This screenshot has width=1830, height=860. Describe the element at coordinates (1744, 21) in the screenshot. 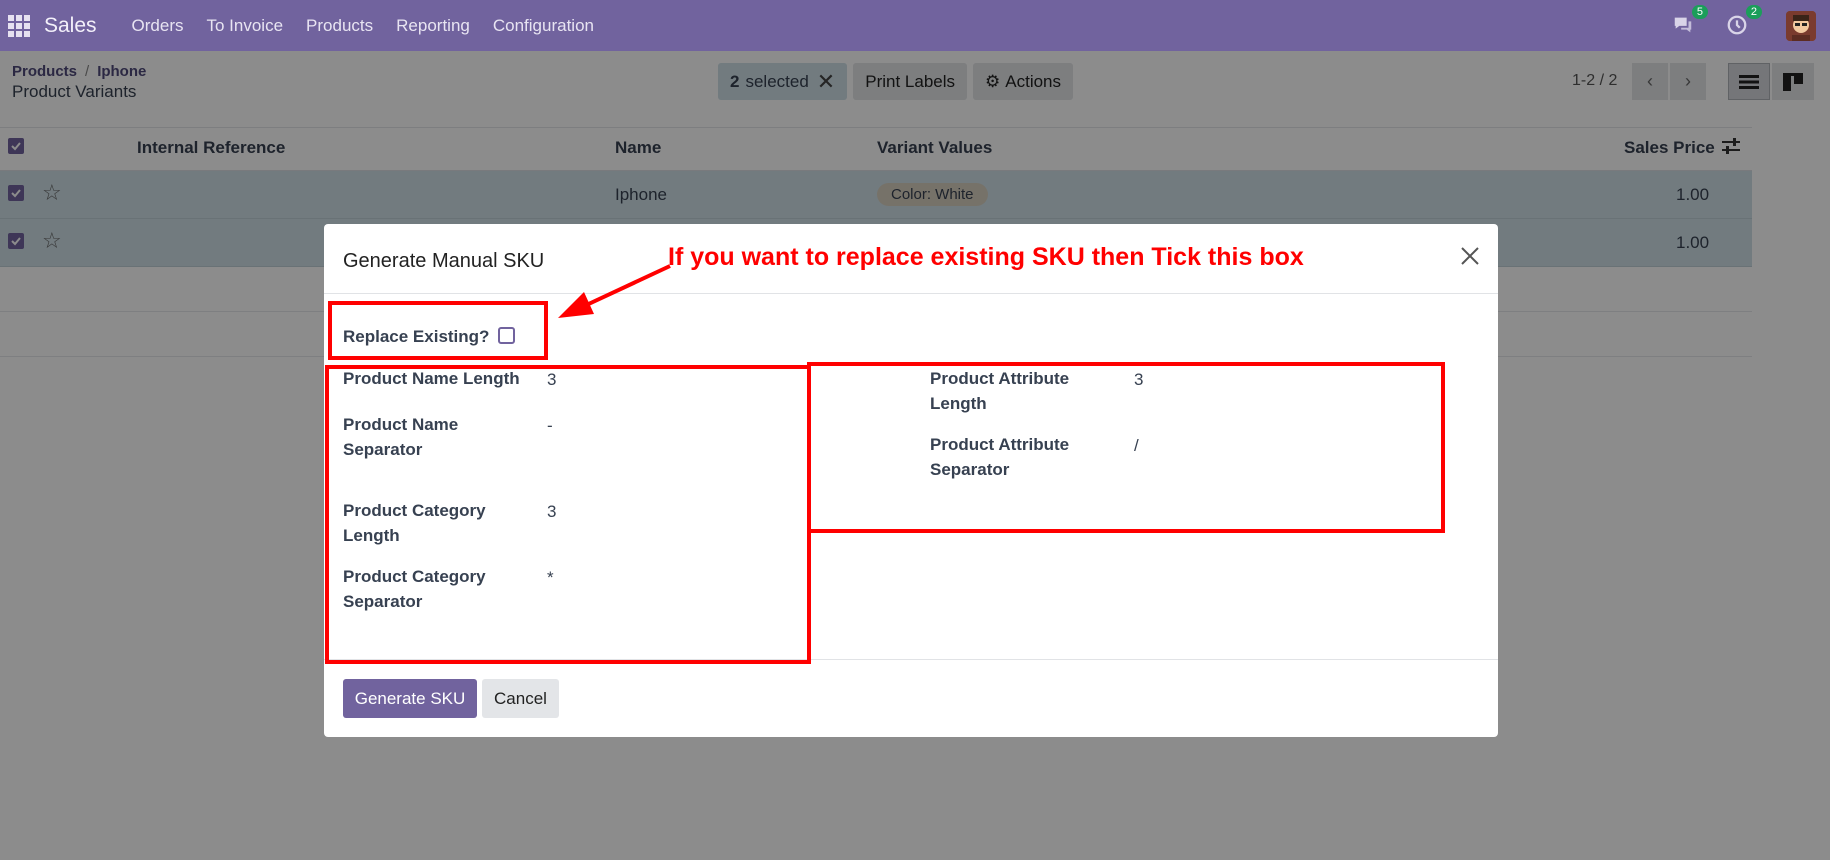

I see `activity-clock-icon: 2` at that location.